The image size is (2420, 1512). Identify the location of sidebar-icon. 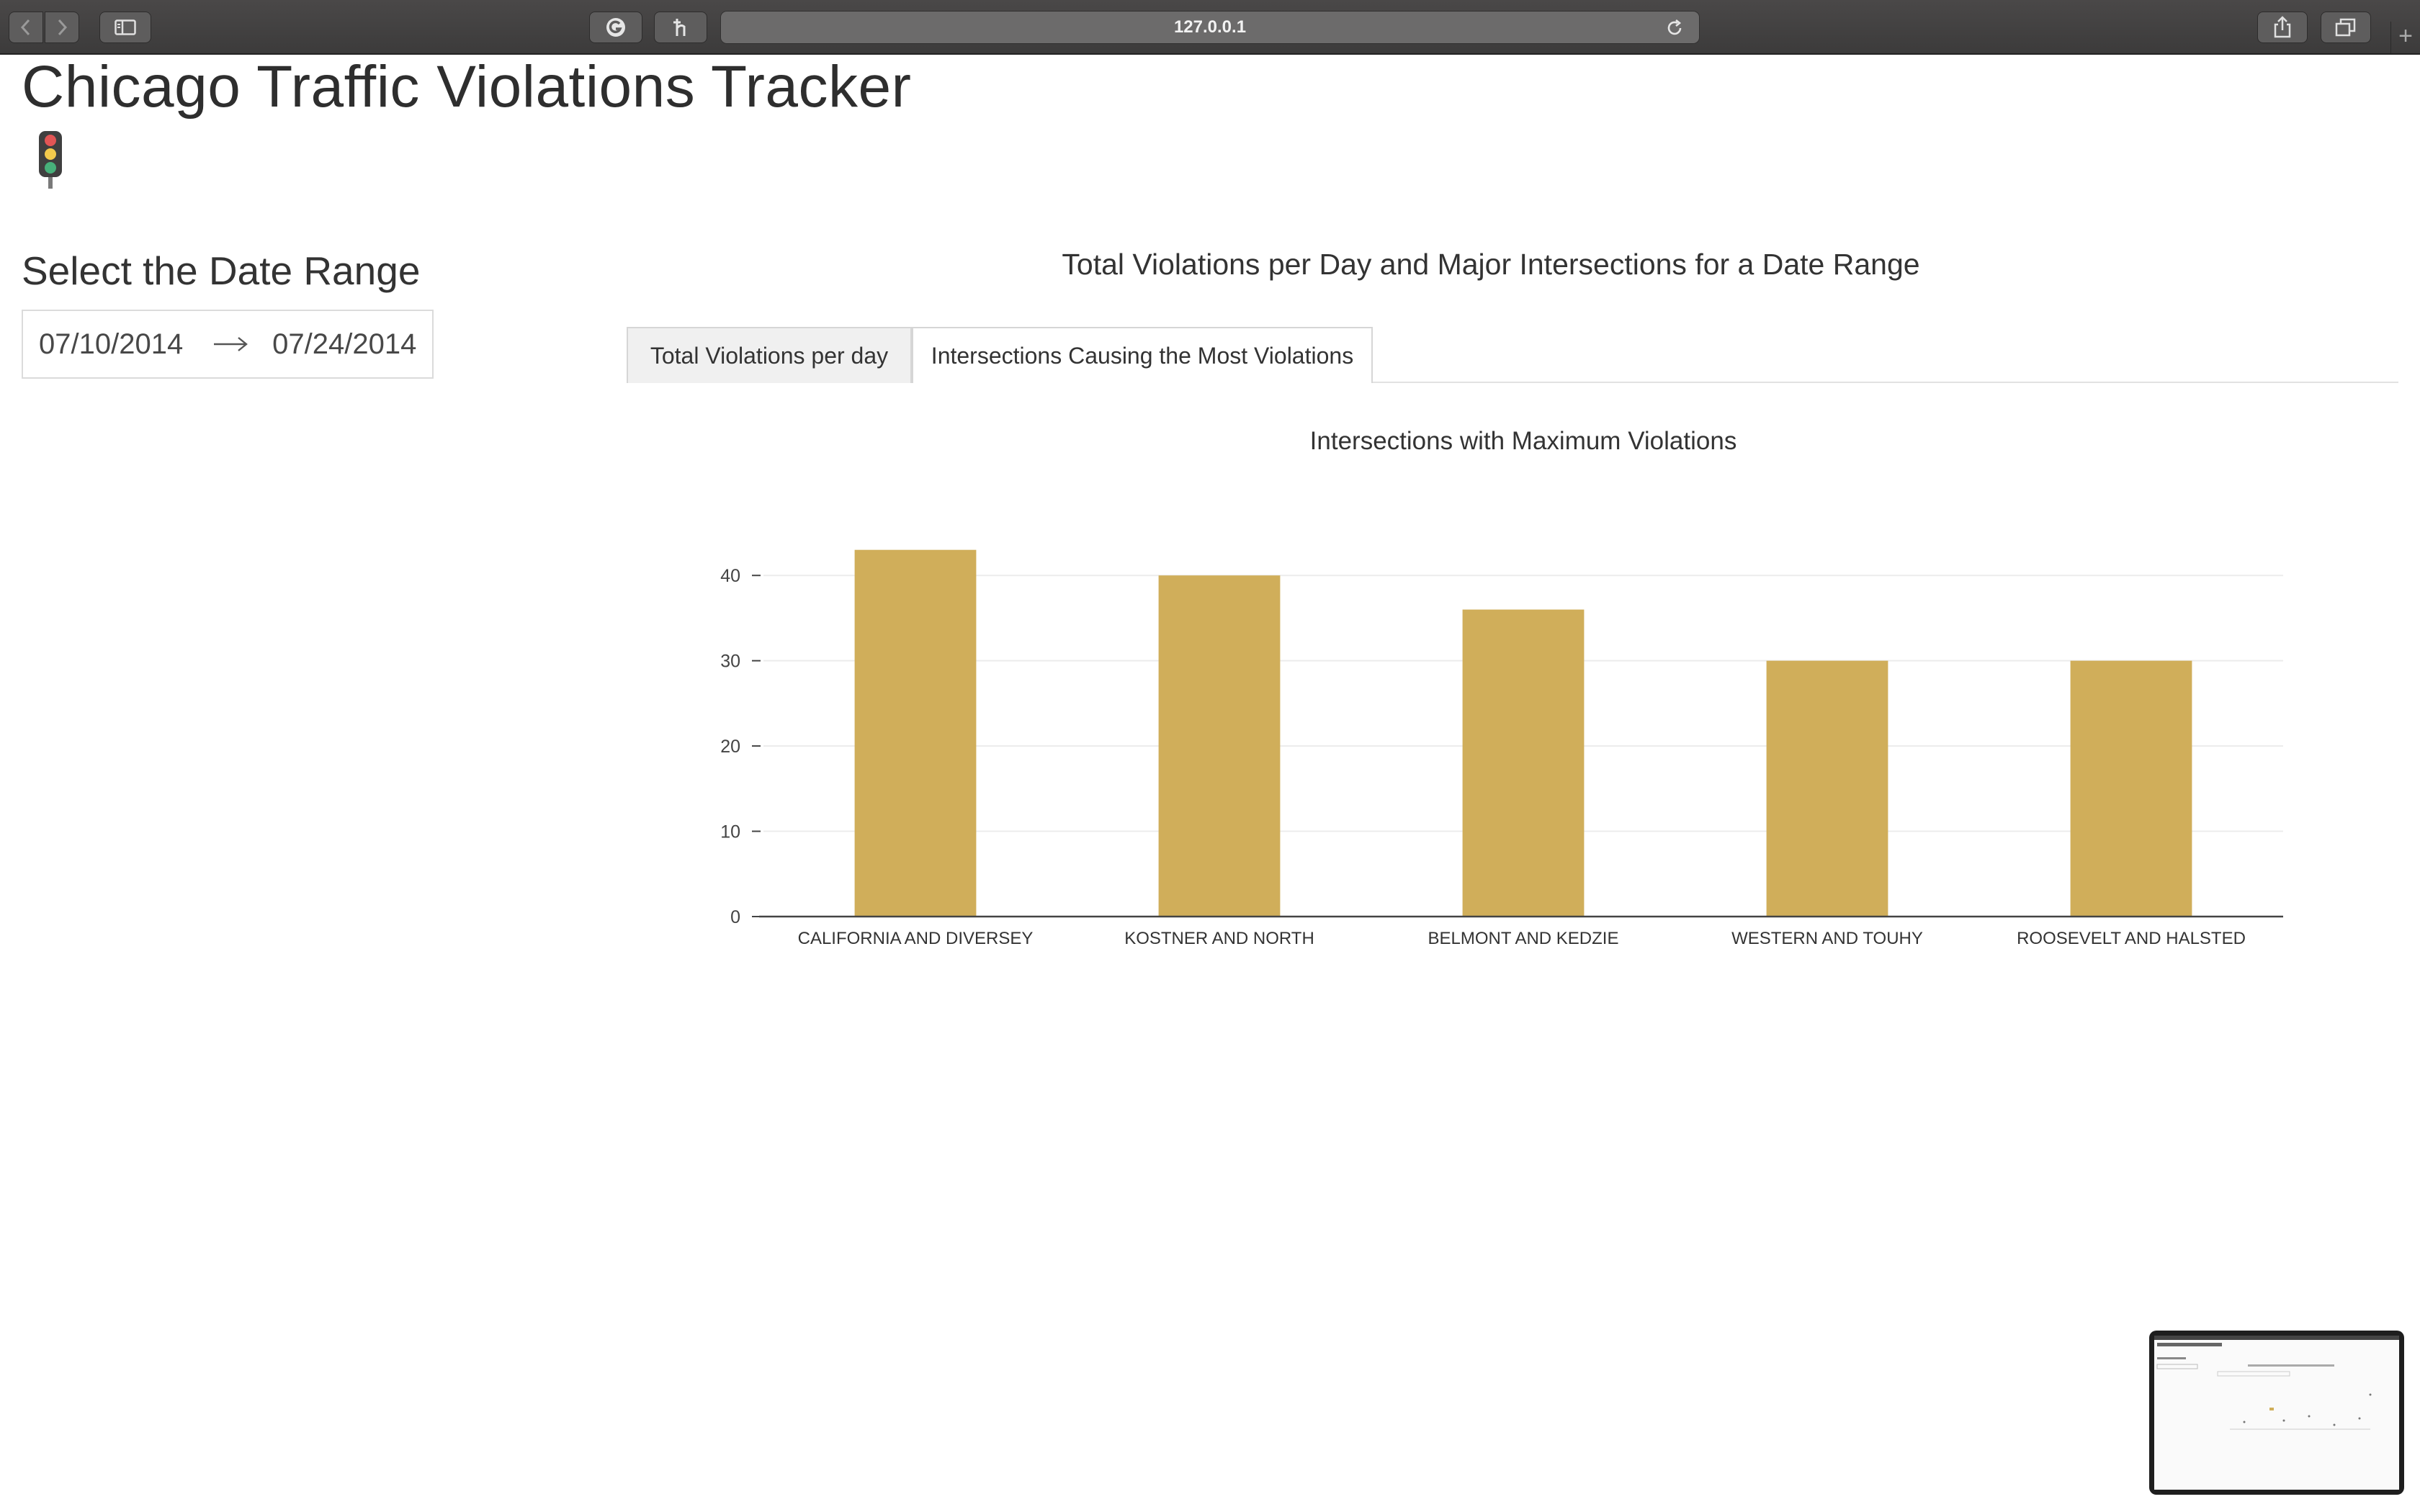
(126, 27).